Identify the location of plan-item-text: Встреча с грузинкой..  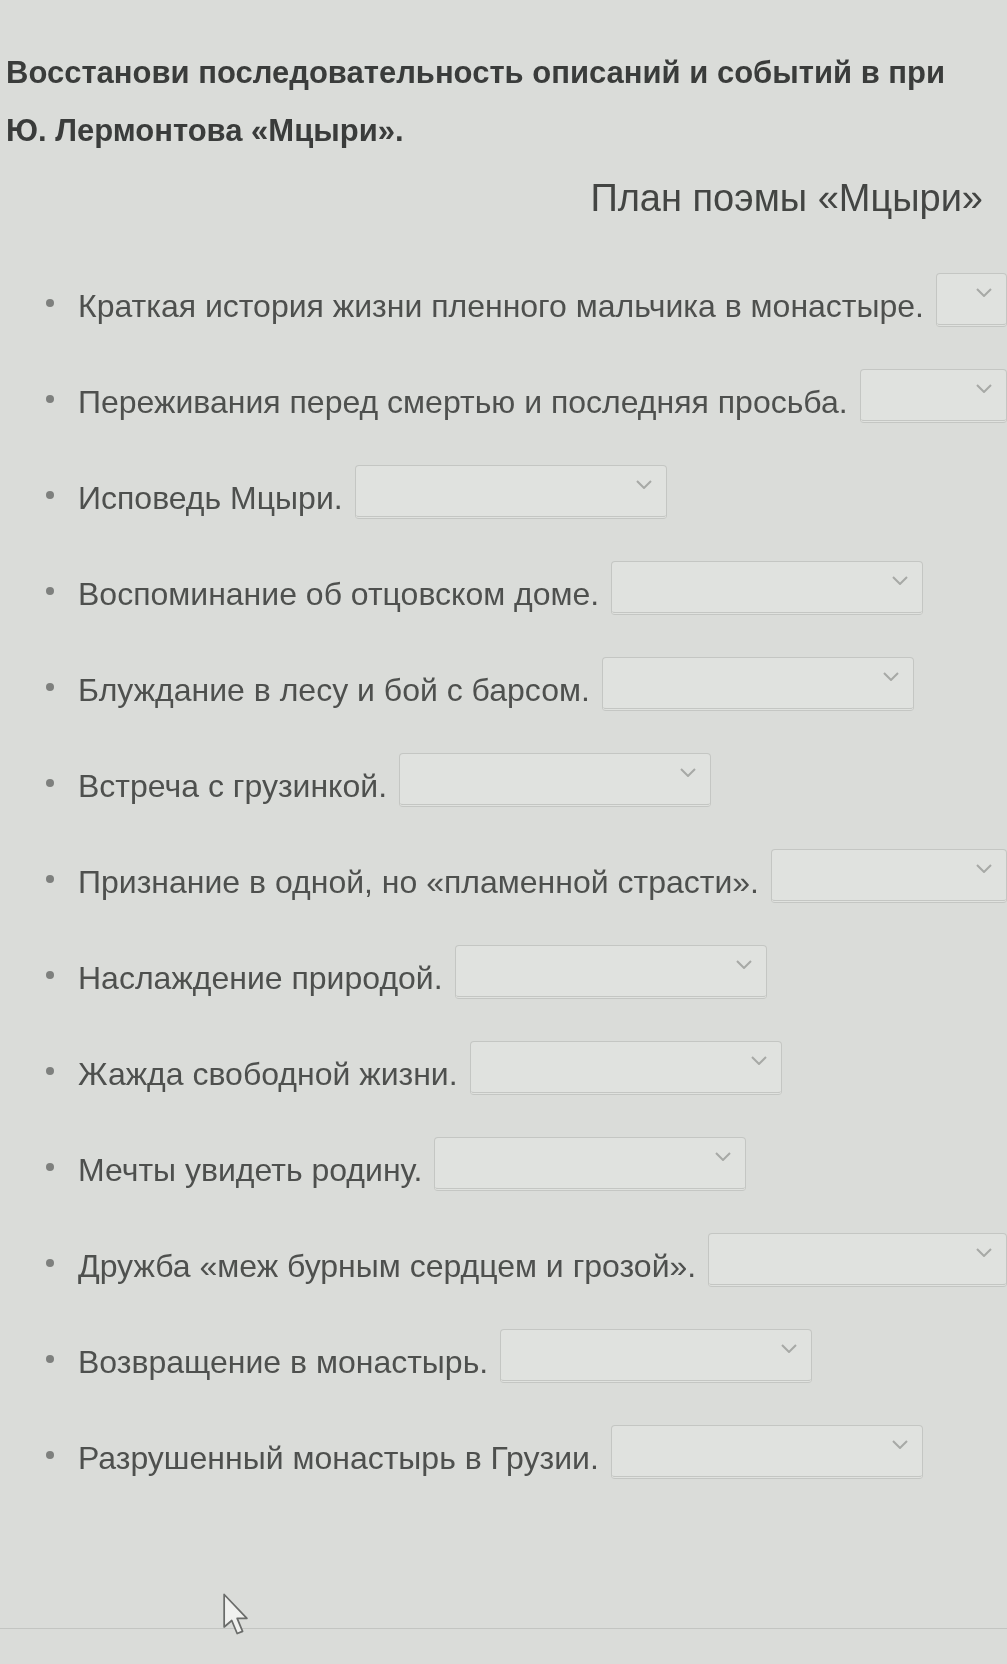
(233, 786).